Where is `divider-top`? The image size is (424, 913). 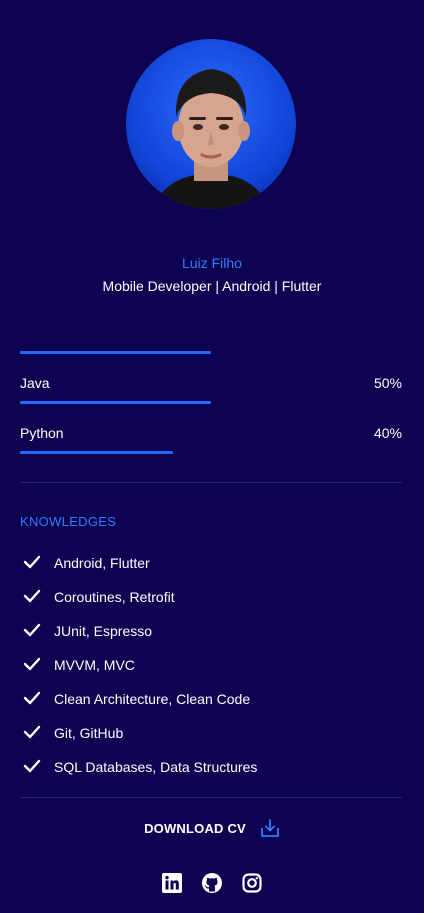 divider-top is located at coordinates (211, 482).